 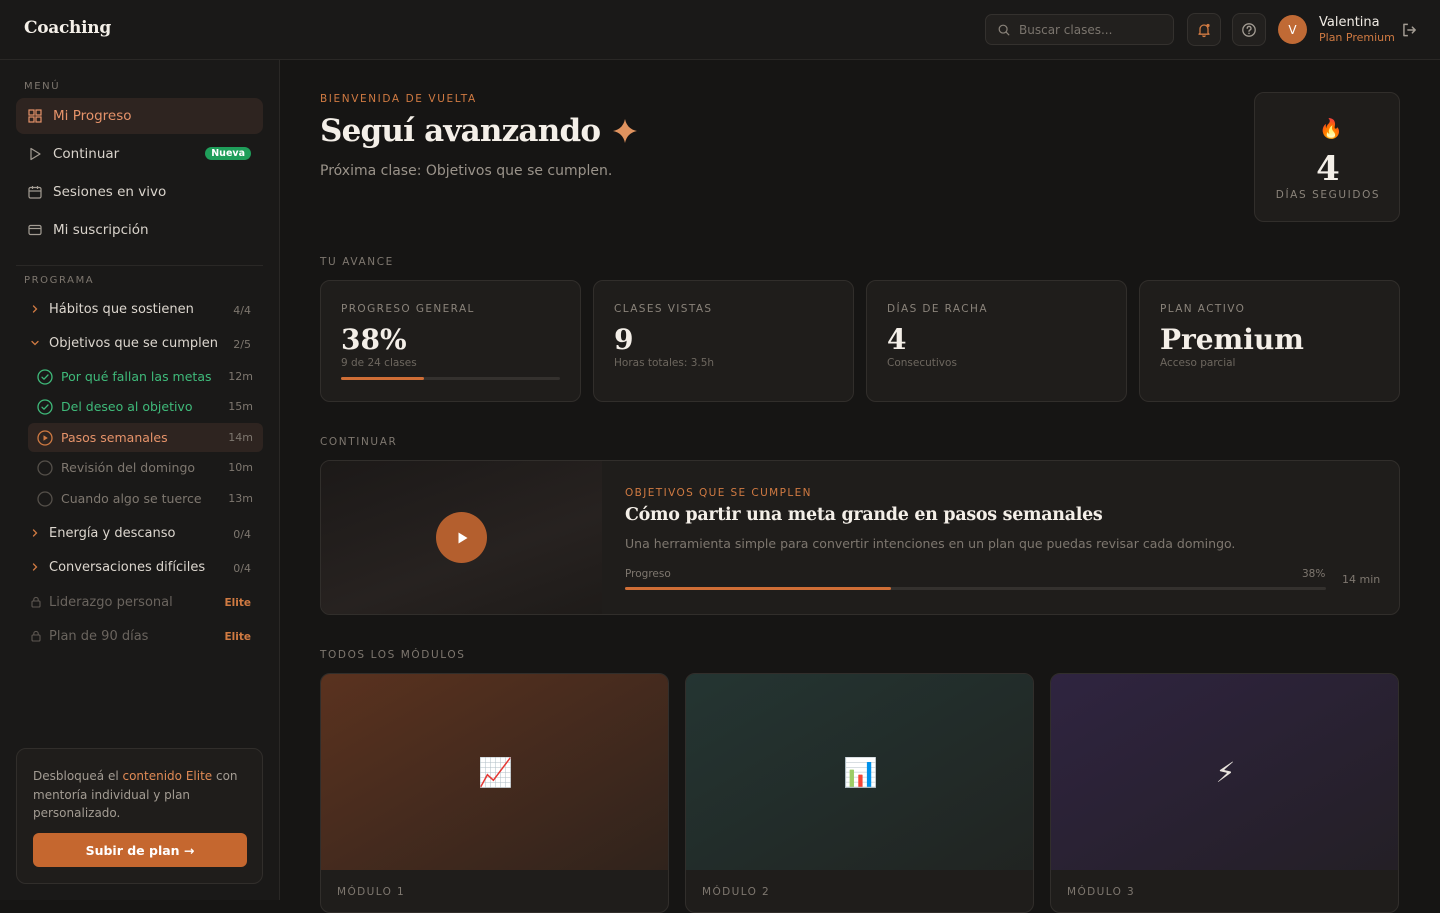 I want to click on notifications-button, so click(x=1204, y=29).